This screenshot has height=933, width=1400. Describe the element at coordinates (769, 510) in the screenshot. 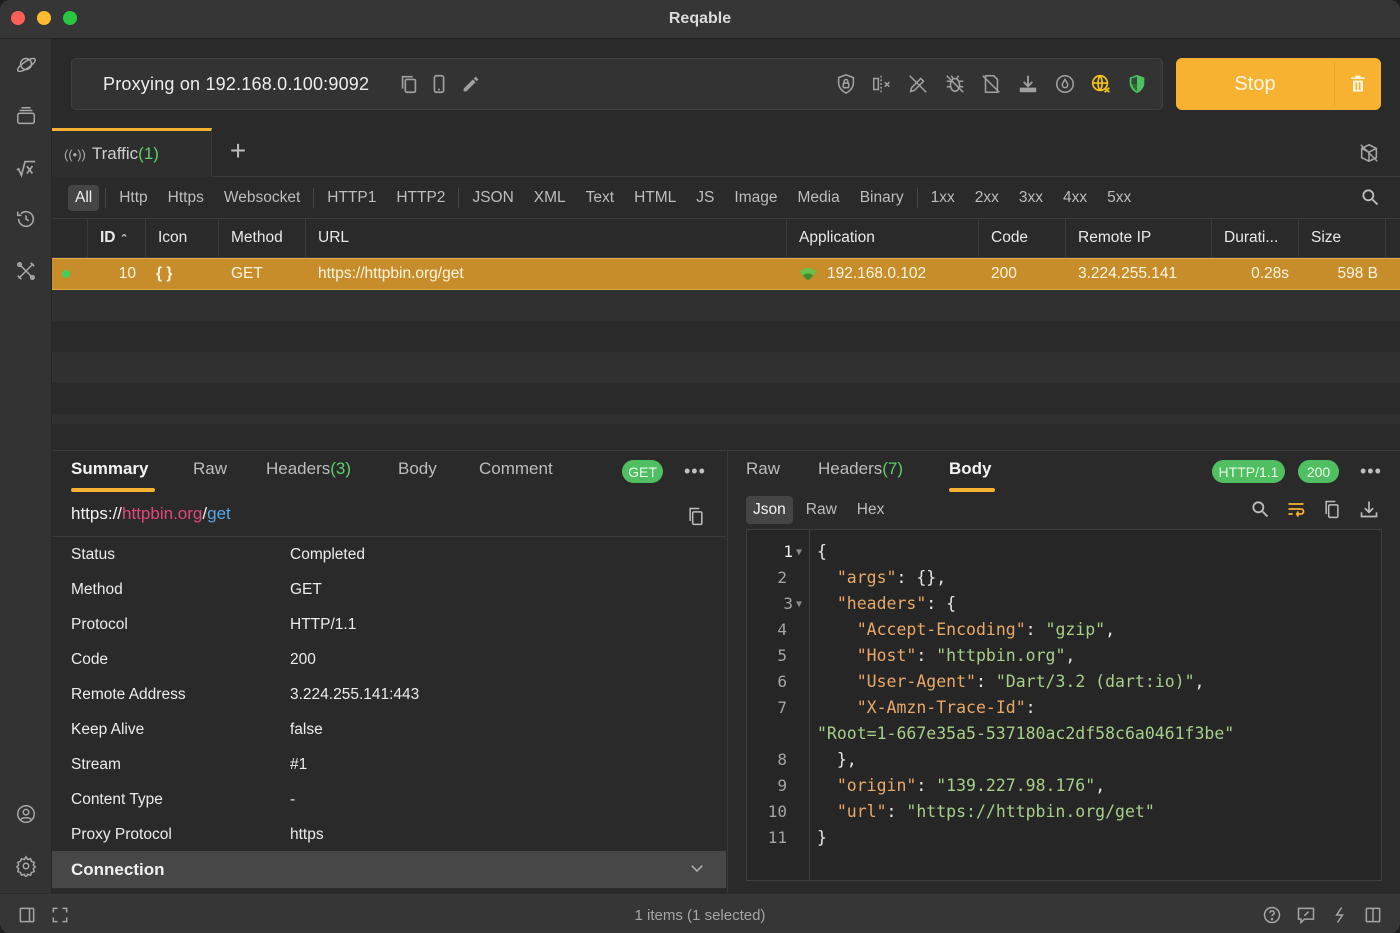

I see `subtab-json: Json` at that location.